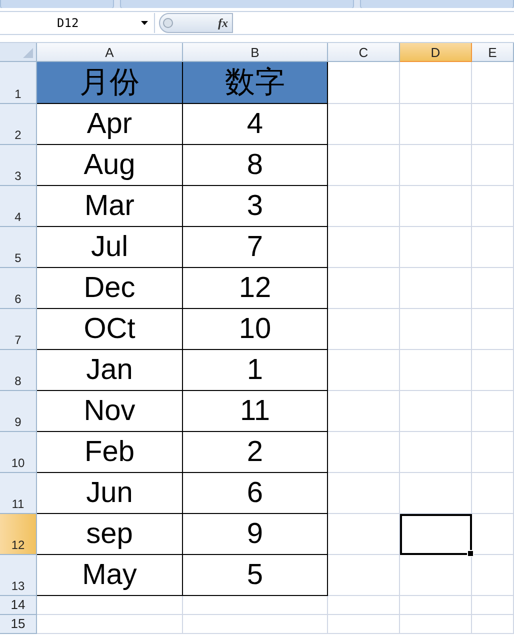 The width and height of the screenshot is (514, 635). What do you see at coordinates (18, 329) in the screenshot?
I see `row-header: 7` at bounding box center [18, 329].